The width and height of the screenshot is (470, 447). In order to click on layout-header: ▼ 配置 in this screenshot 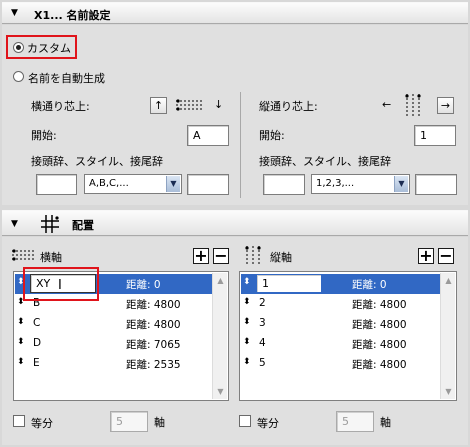, I will do `click(235, 223)`.